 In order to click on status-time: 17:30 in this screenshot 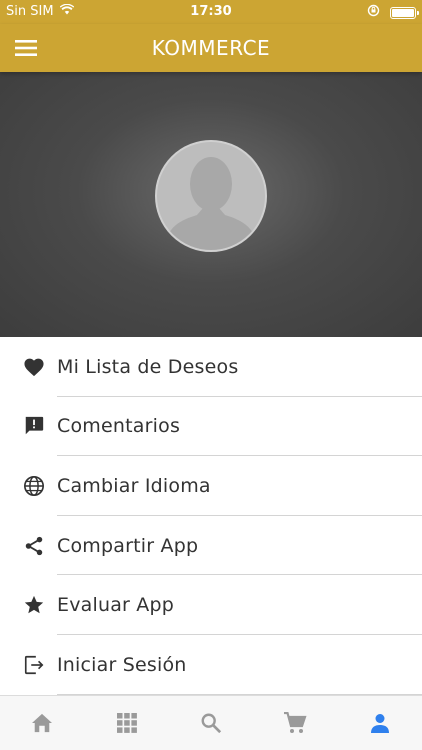, I will do `click(211, 11)`.